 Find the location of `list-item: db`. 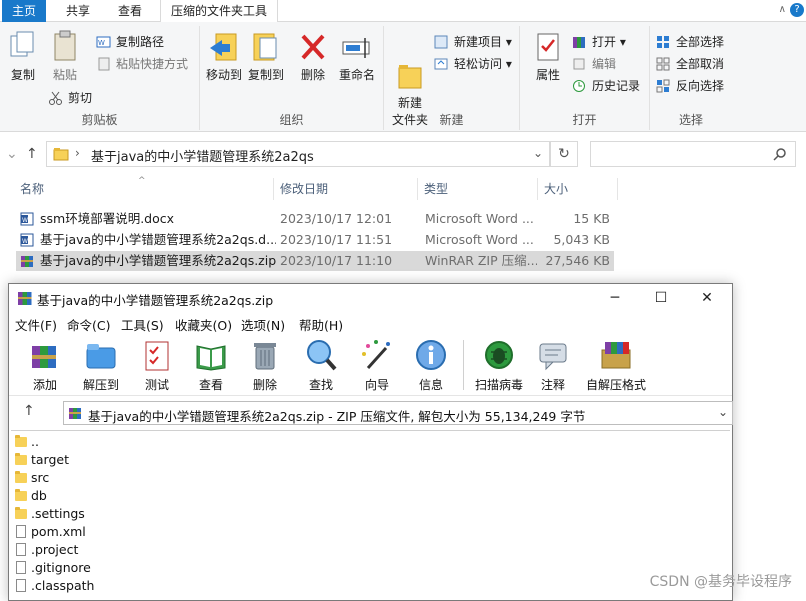

list-item: db is located at coordinates (30, 496).